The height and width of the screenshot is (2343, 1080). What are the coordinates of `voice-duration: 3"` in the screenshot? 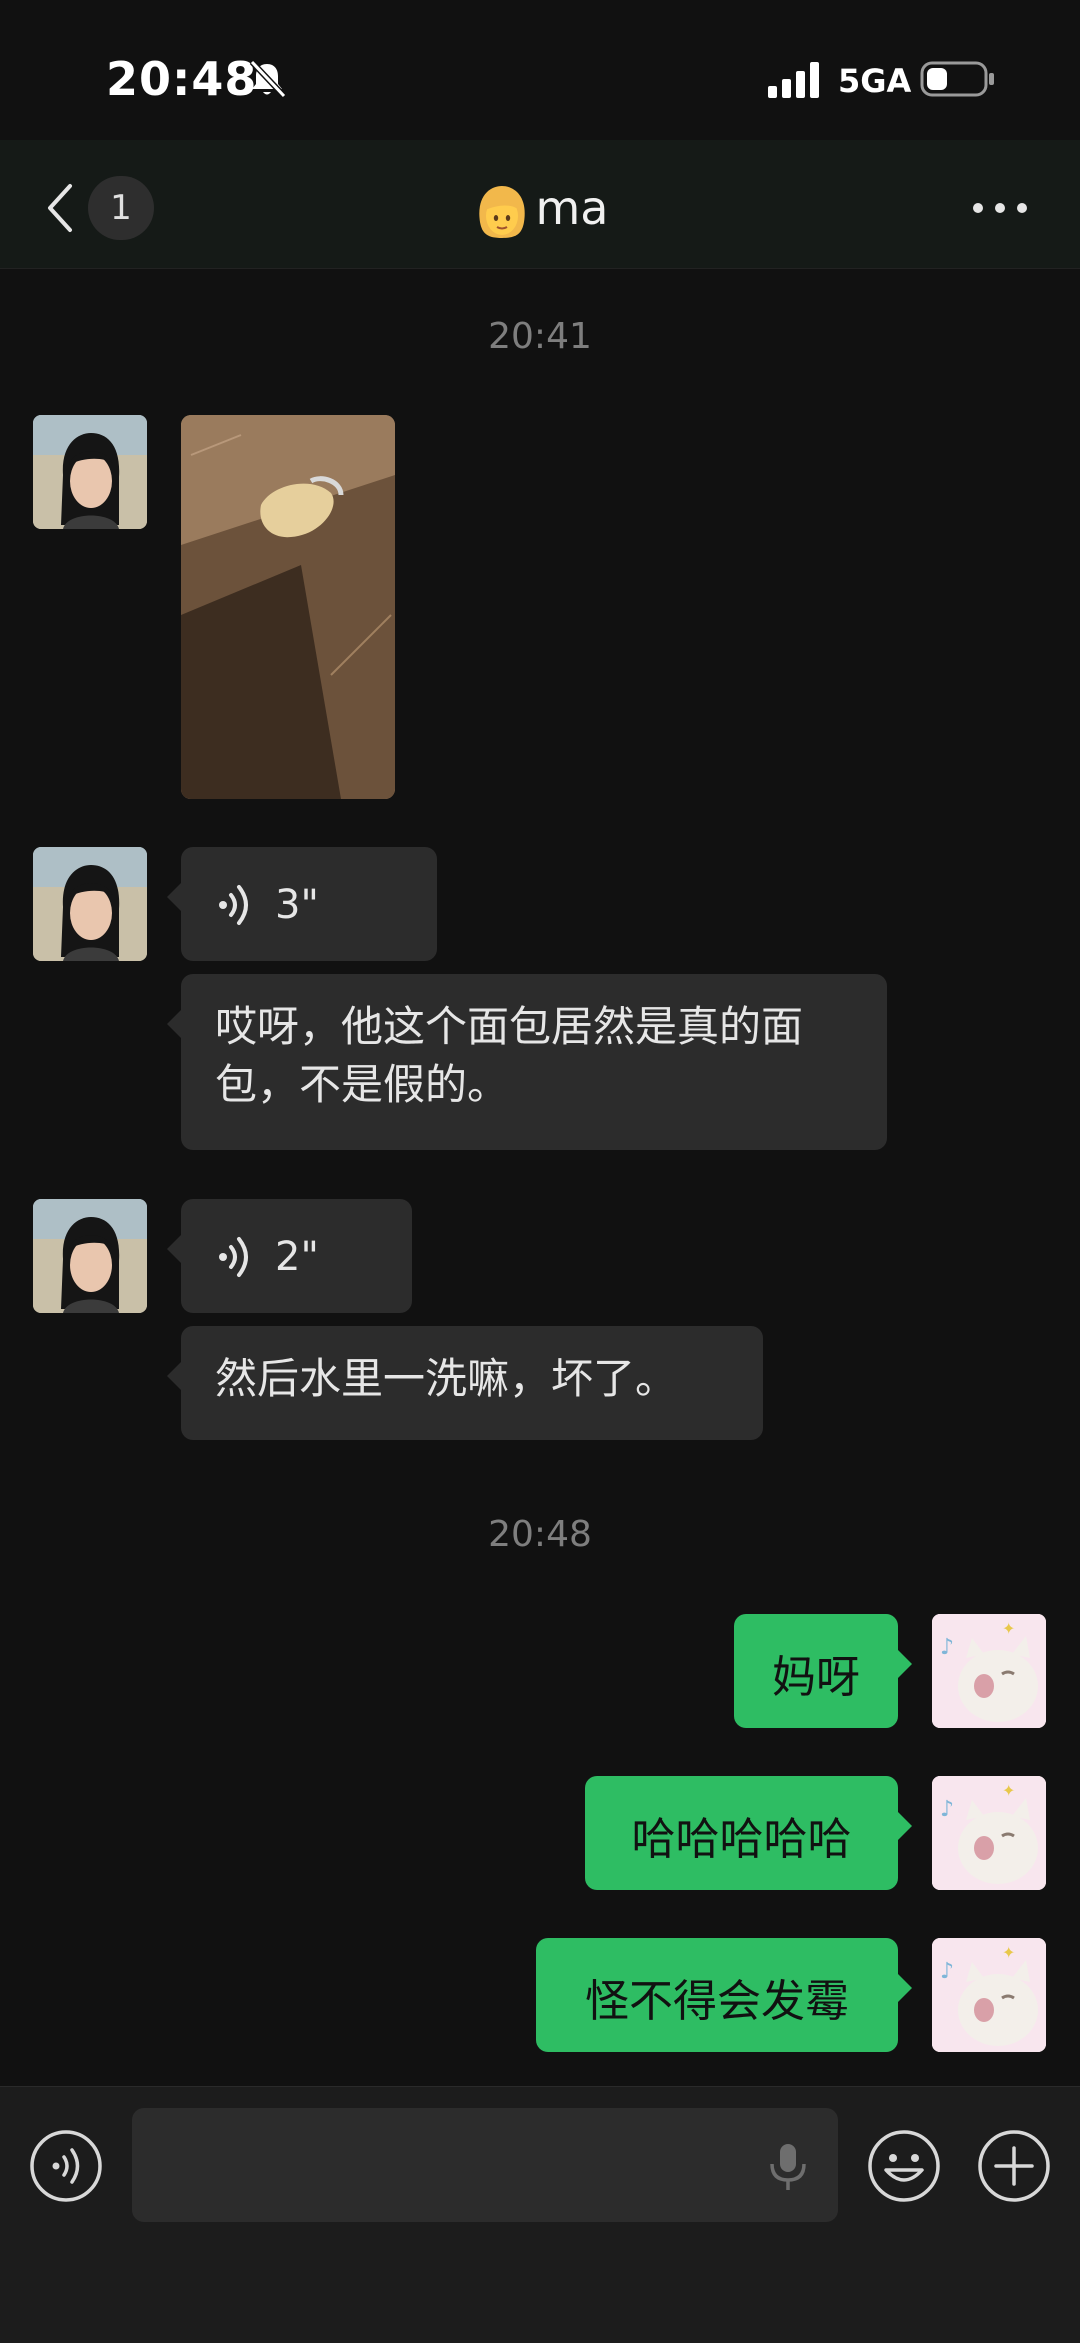 It's located at (297, 905).